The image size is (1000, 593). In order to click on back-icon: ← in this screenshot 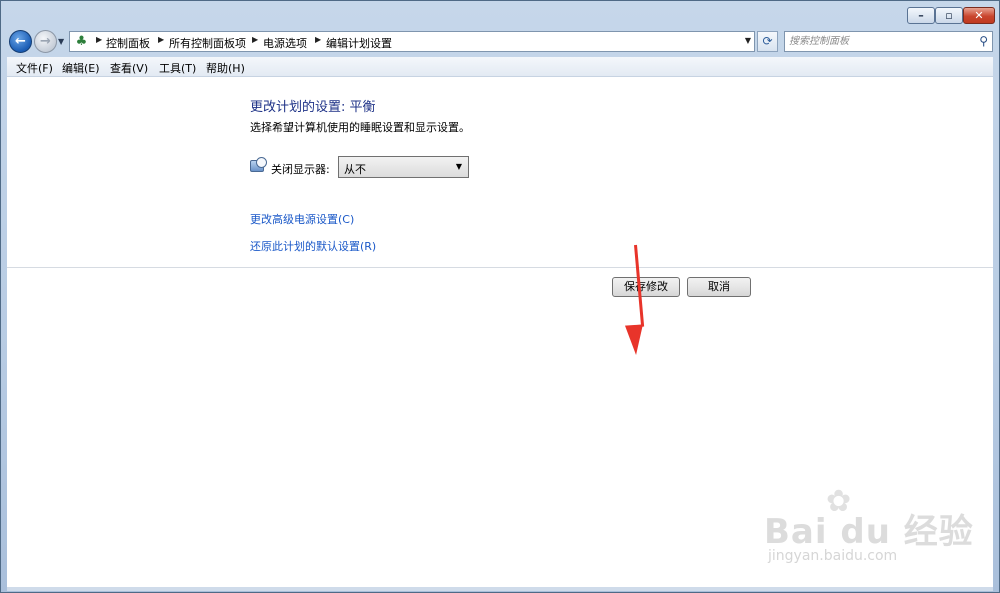, I will do `click(20, 41)`.